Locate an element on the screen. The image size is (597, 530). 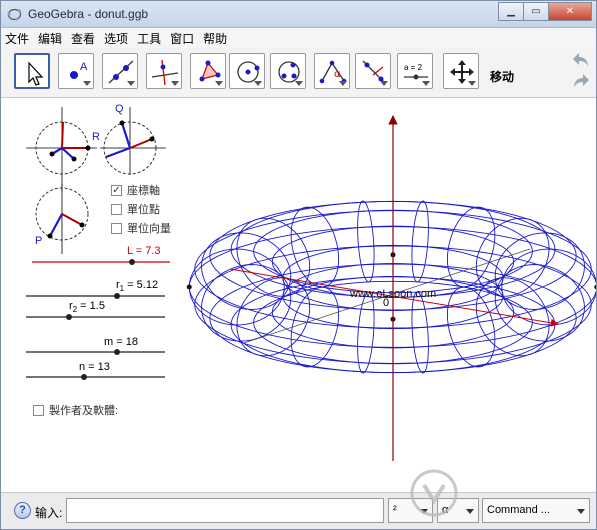
angle-tool-button: α is located at coordinates (332, 71).